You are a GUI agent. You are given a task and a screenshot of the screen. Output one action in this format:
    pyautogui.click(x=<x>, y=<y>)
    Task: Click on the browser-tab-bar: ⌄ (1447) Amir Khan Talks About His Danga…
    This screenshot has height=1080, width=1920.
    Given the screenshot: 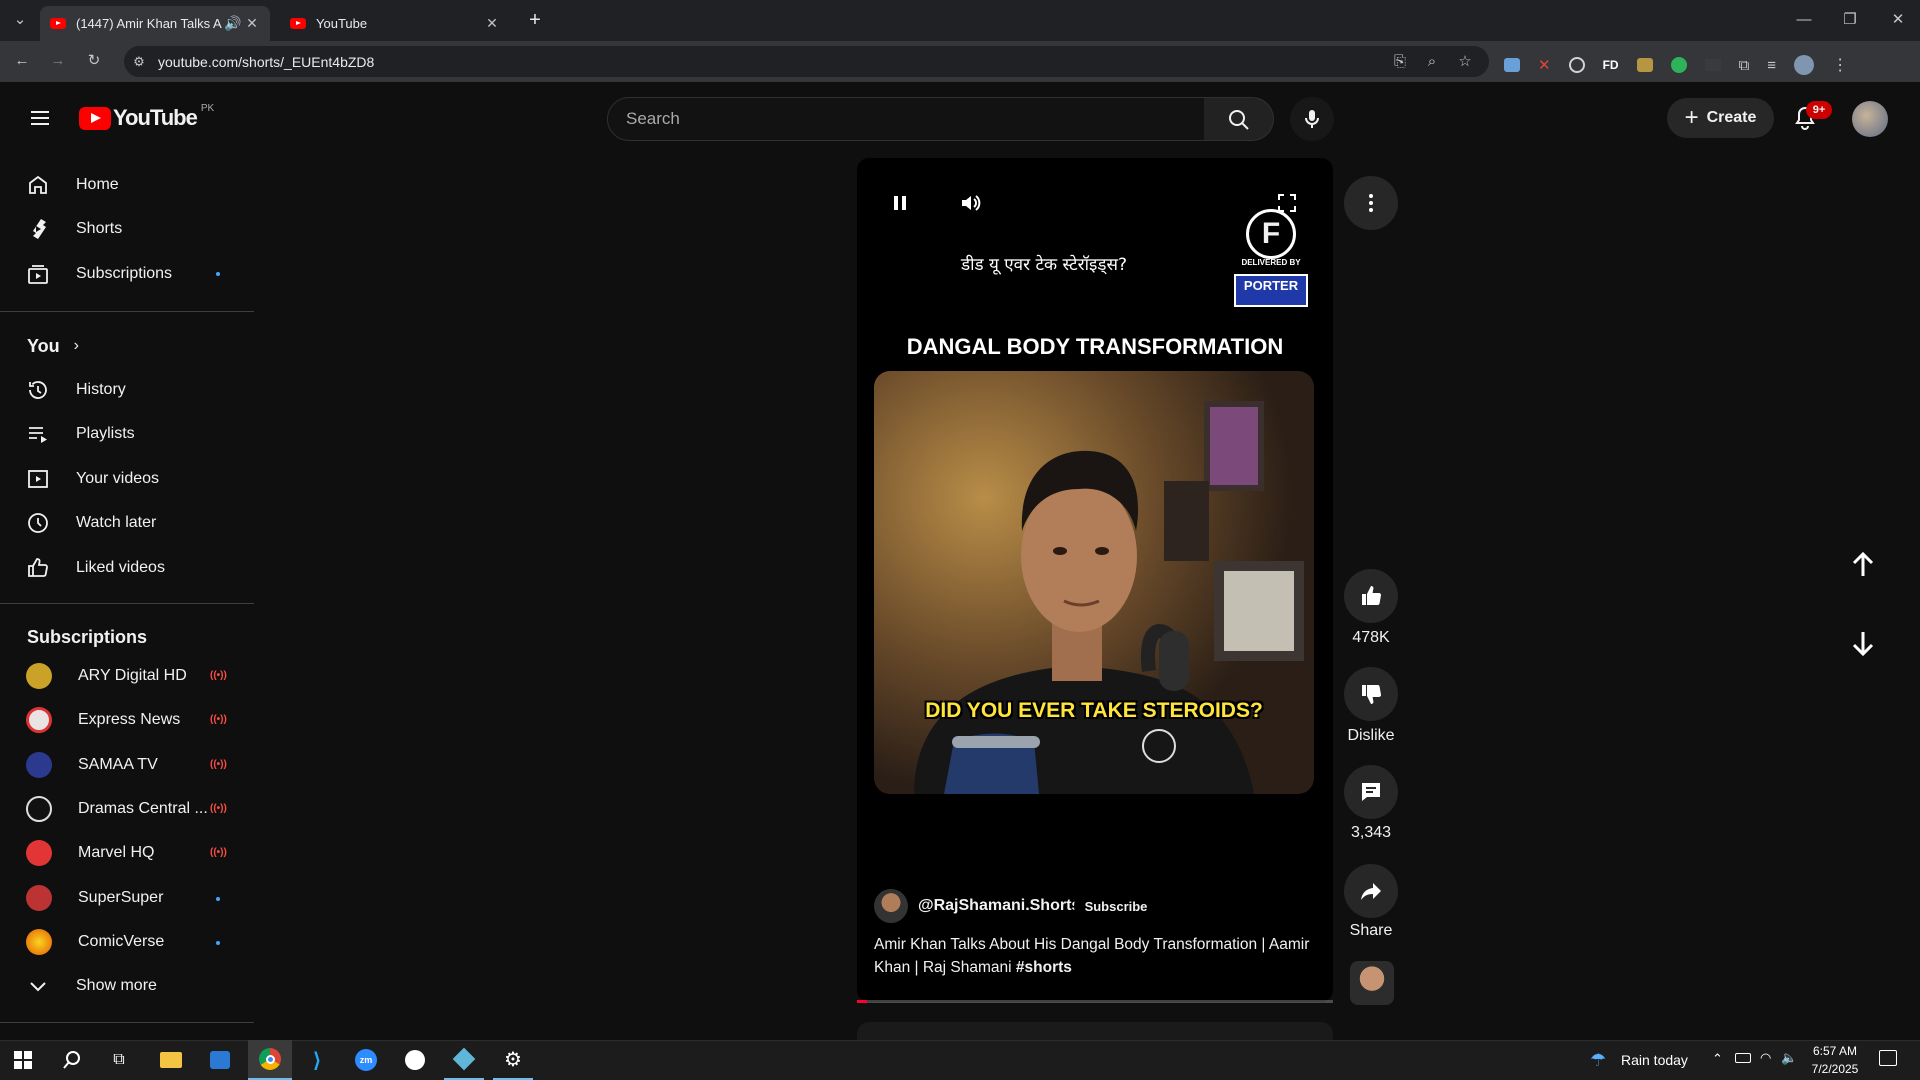 What is the action you would take?
    pyautogui.click(x=960, y=20)
    